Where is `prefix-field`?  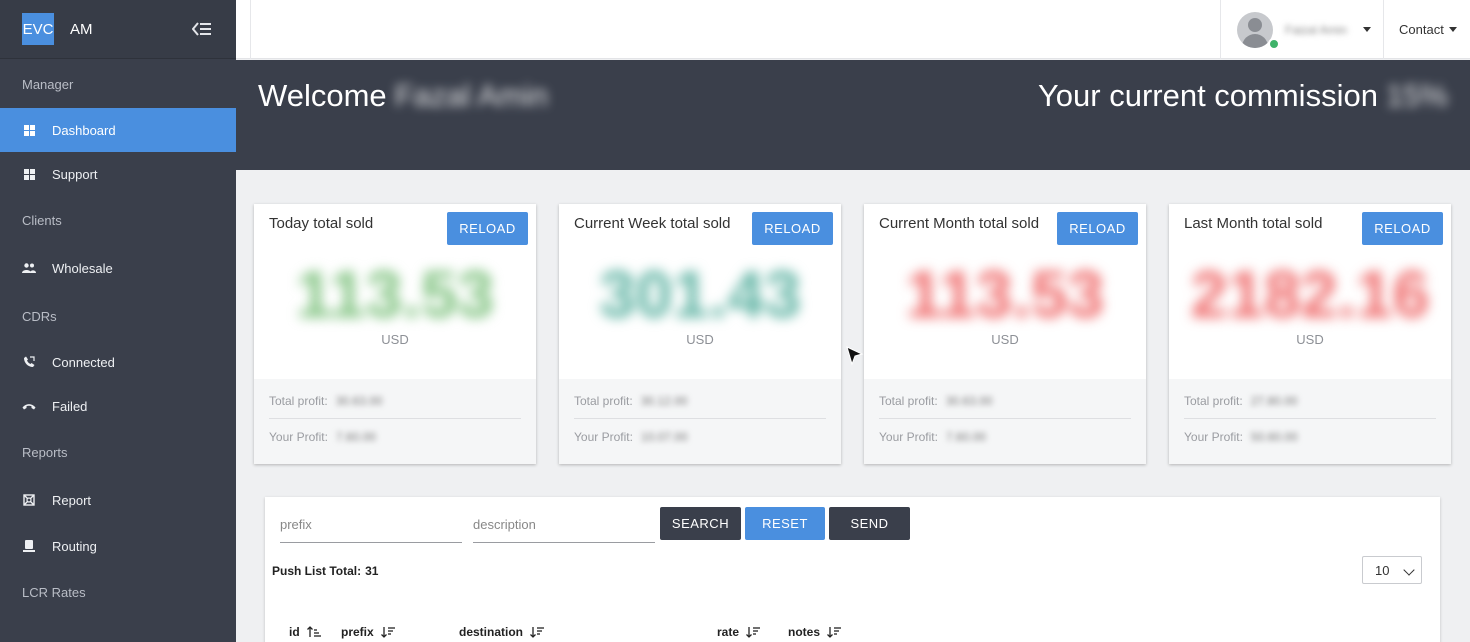
prefix-field is located at coordinates (371, 525).